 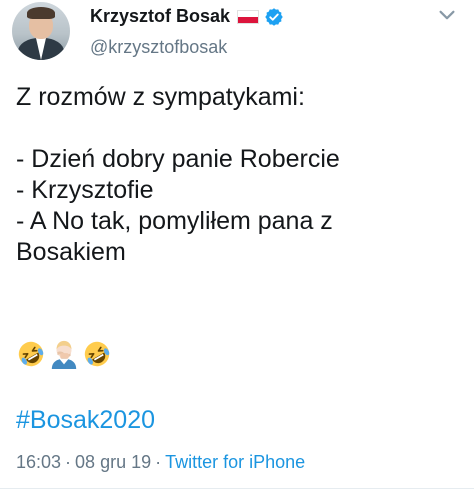 I want to click on tweet-line: Bosakiem, so click(x=71, y=252).